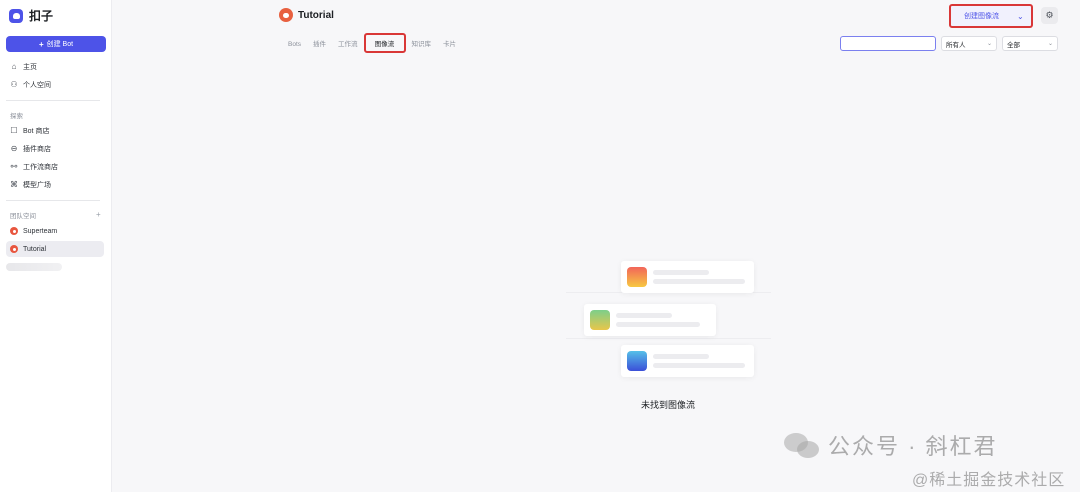  I want to click on sidebar-item-home: ⌂ 主页, so click(55, 67).